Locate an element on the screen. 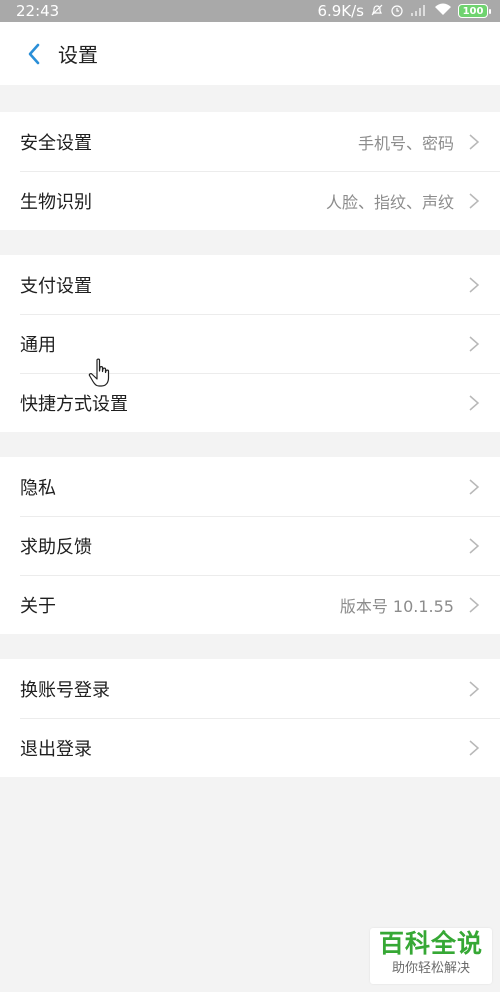  row-label: 支付设置 is located at coordinates (56, 286).